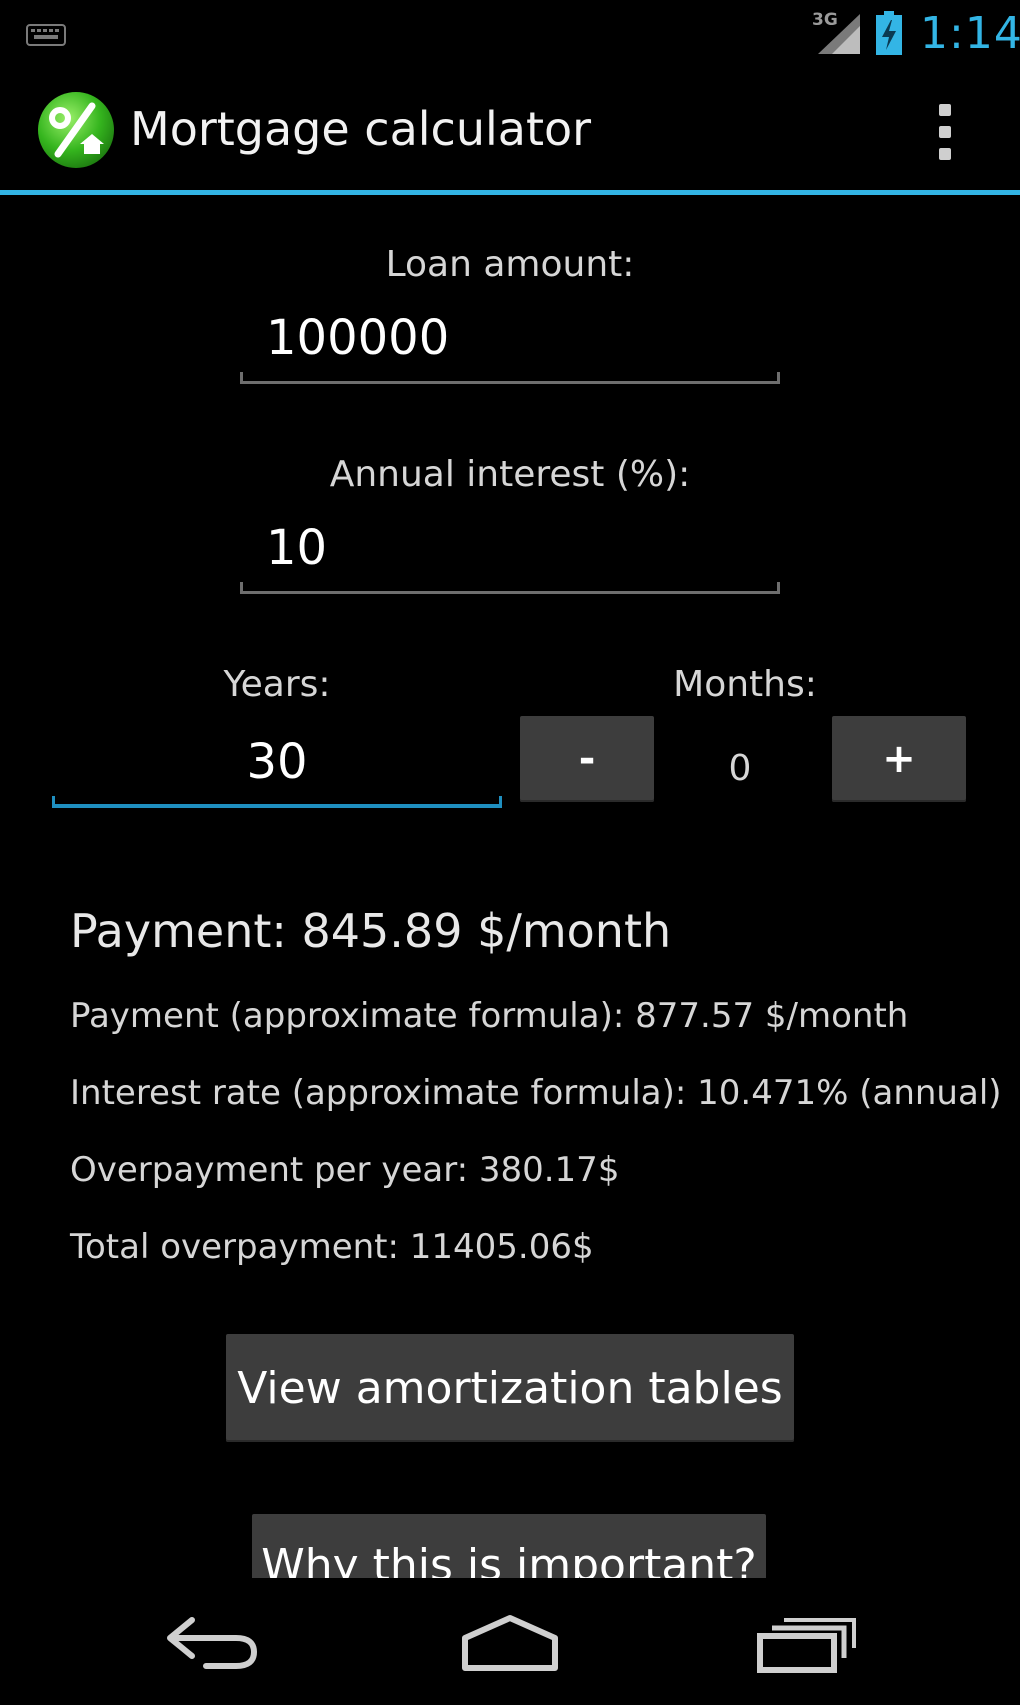 Image resolution: width=1020 pixels, height=1705 pixels. Describe the element at coordinates (46, 35) in the screenshot. I see `keyboard-icon` at that location.